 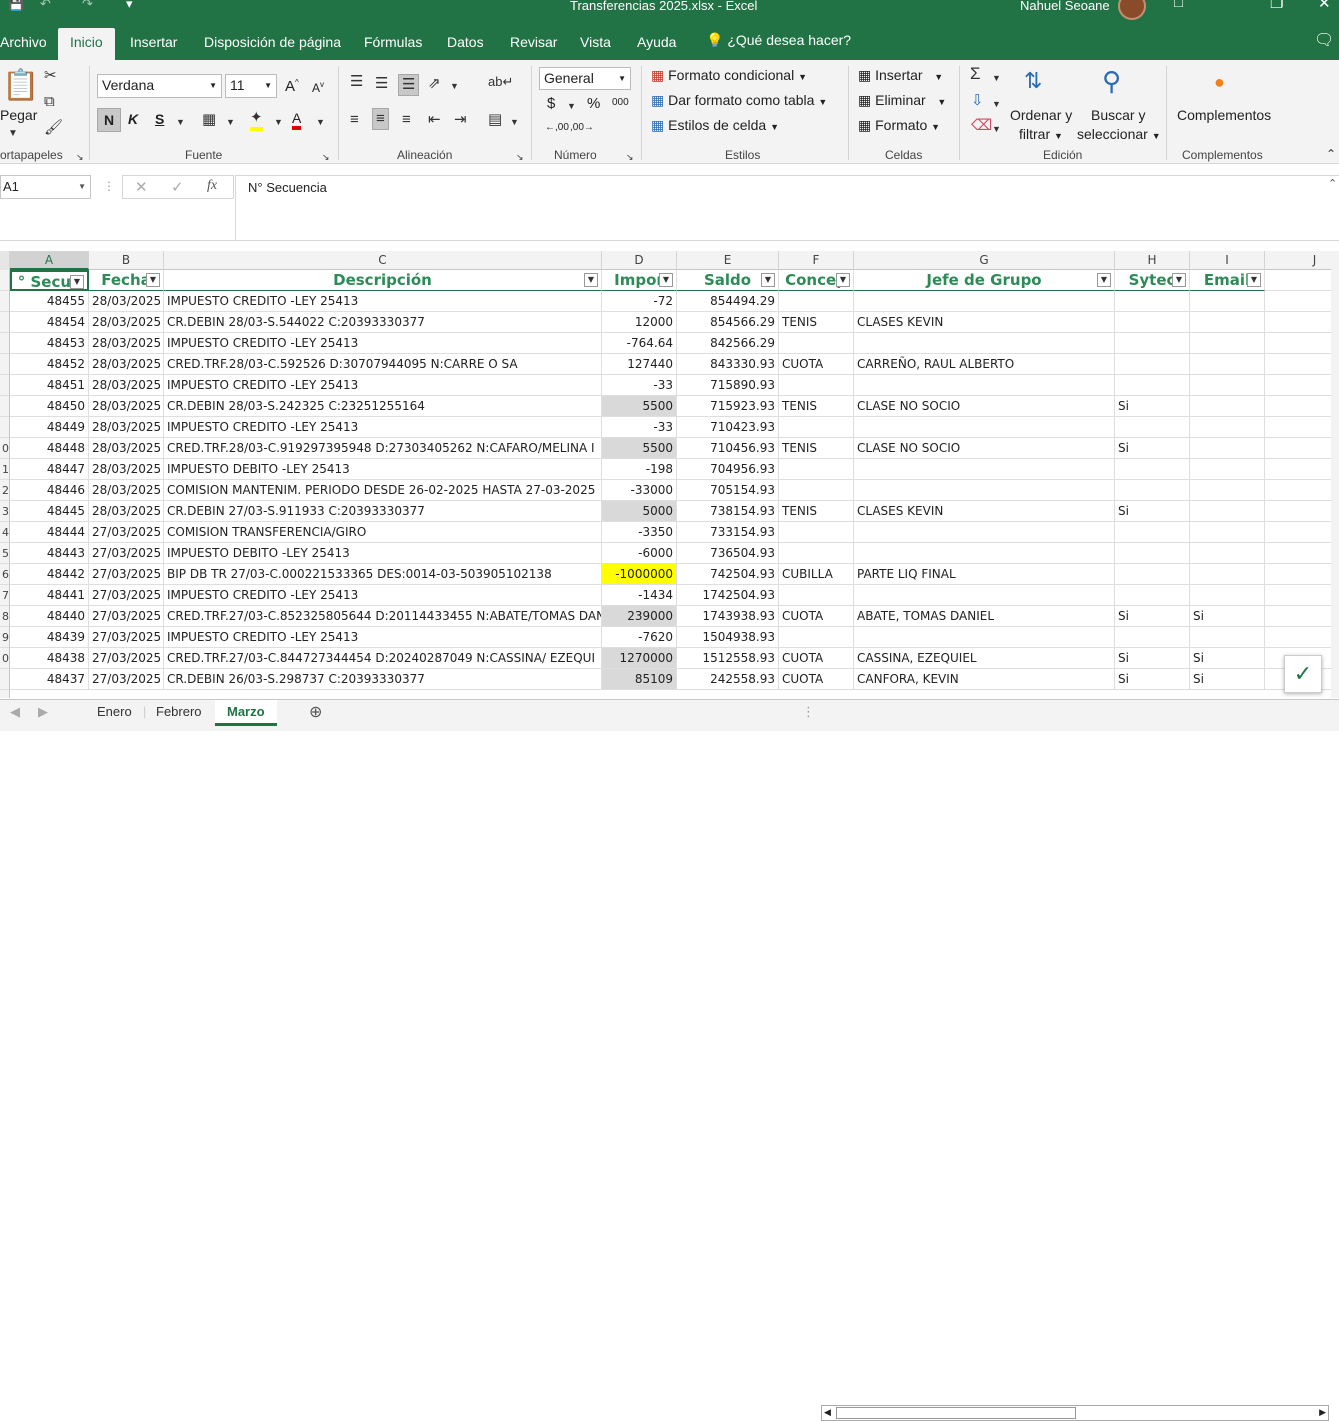 I want to click on cell-balance: 854494.29, so click(x=728, y=301).